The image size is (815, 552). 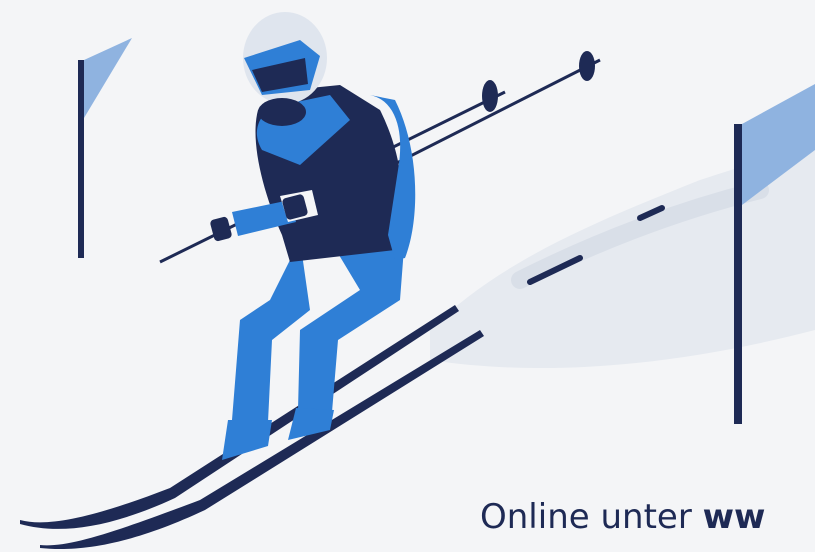 What do you see at coordinates (734, 517) in the screenshot?
I see `caption-link-fragment: ww` at bounding box center [734, 517].